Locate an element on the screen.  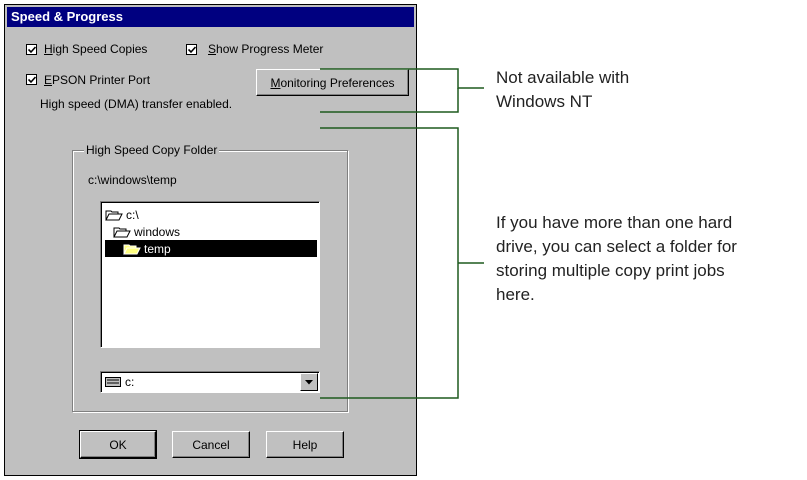
dropdown-arrow-button is located at coordinates (309, 382).